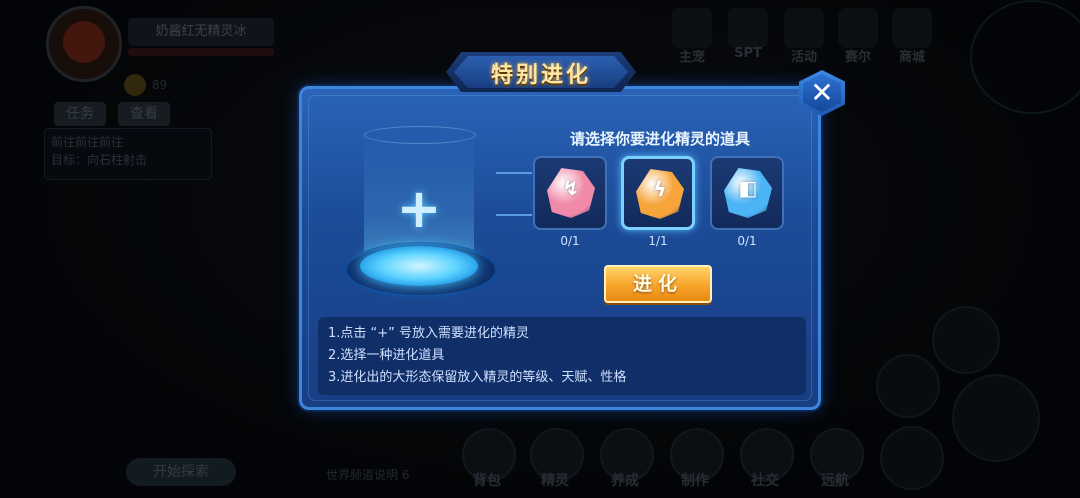 This screenshot has height=498, width=1080. Describe the element at coordinates (571, 188) in the screenshot. I see `pink-stone-glyph: ↯` at that location.